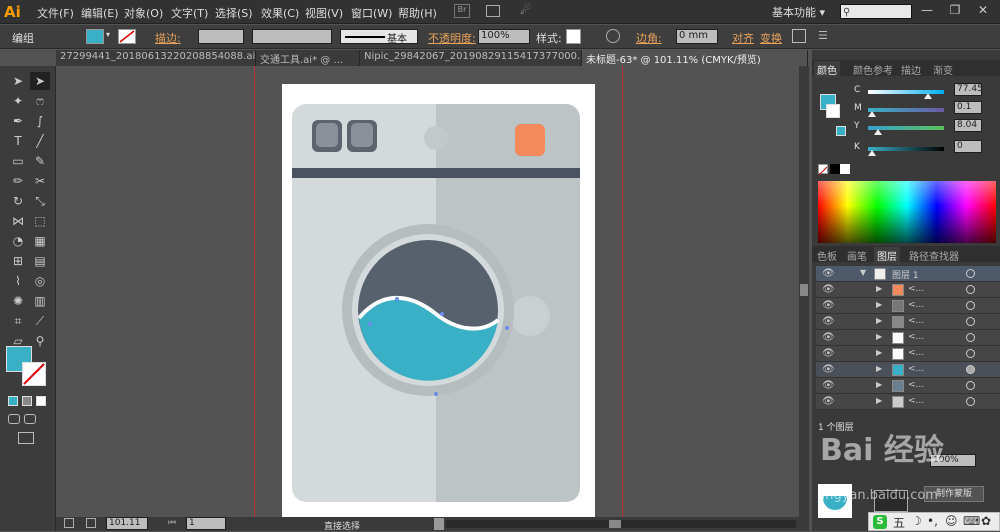  Describe the element at coordinates (863, 272) in the screenshot. I see `expand-icon: ▼` at that location.